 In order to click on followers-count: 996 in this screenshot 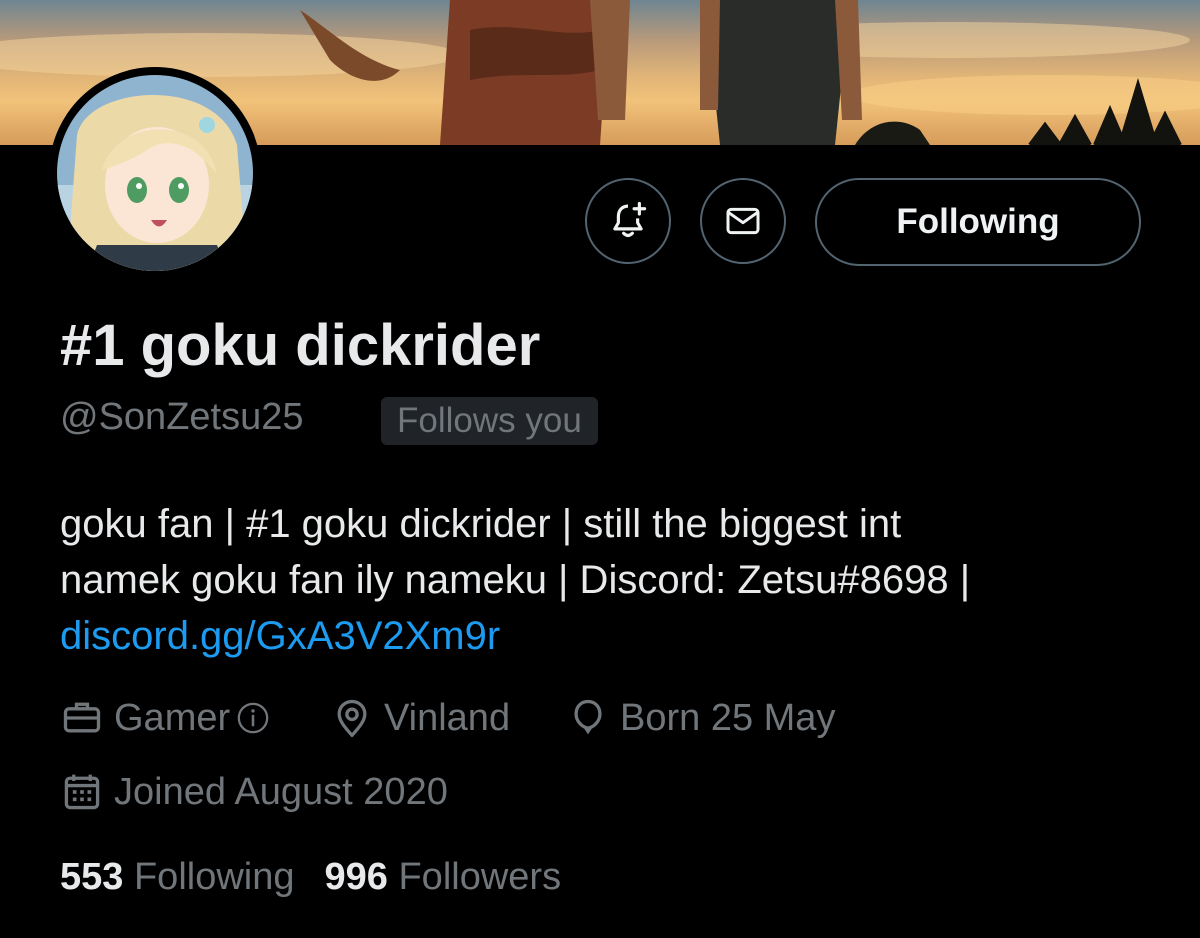, I will do `click(356, 877)`.